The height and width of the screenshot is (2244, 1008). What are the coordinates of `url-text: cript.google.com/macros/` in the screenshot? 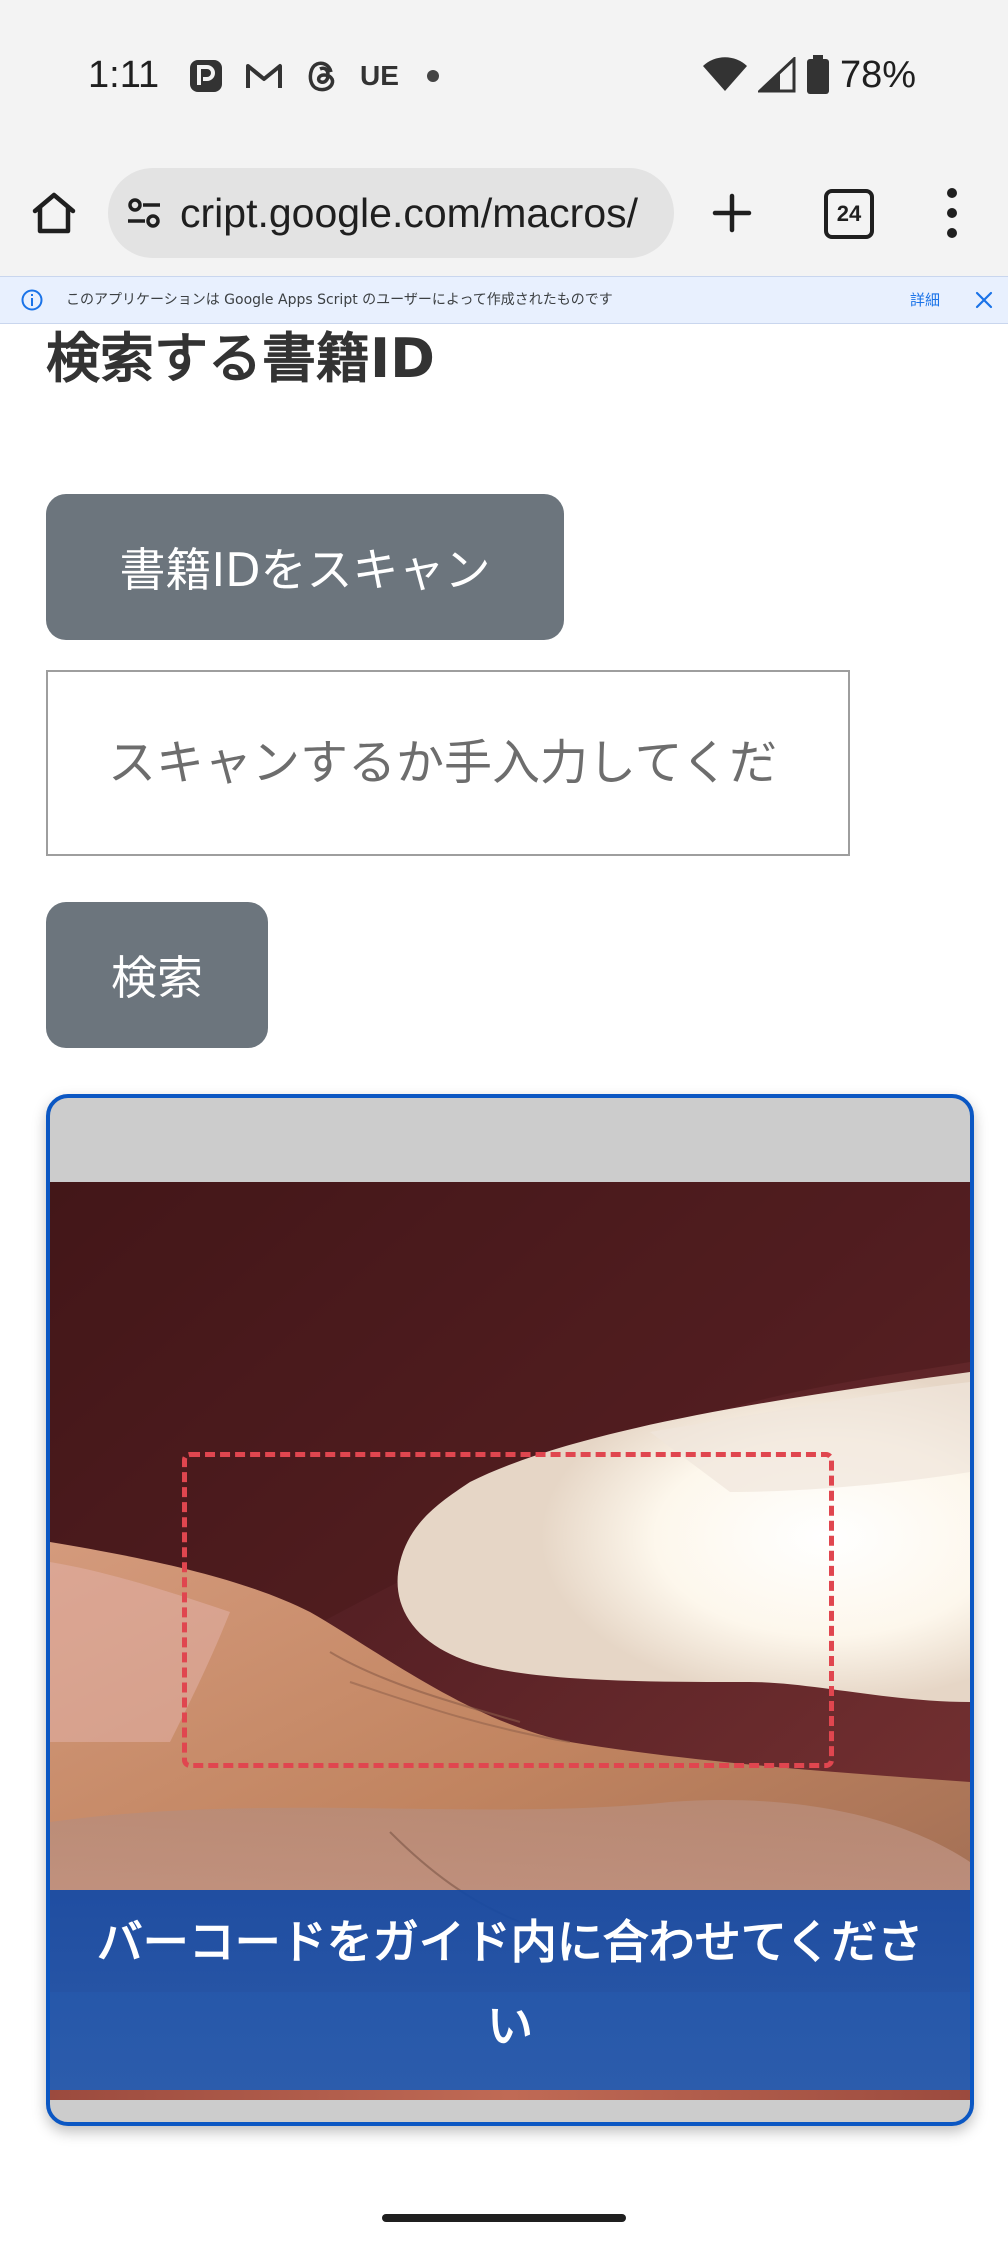 It's located at (424, 213).